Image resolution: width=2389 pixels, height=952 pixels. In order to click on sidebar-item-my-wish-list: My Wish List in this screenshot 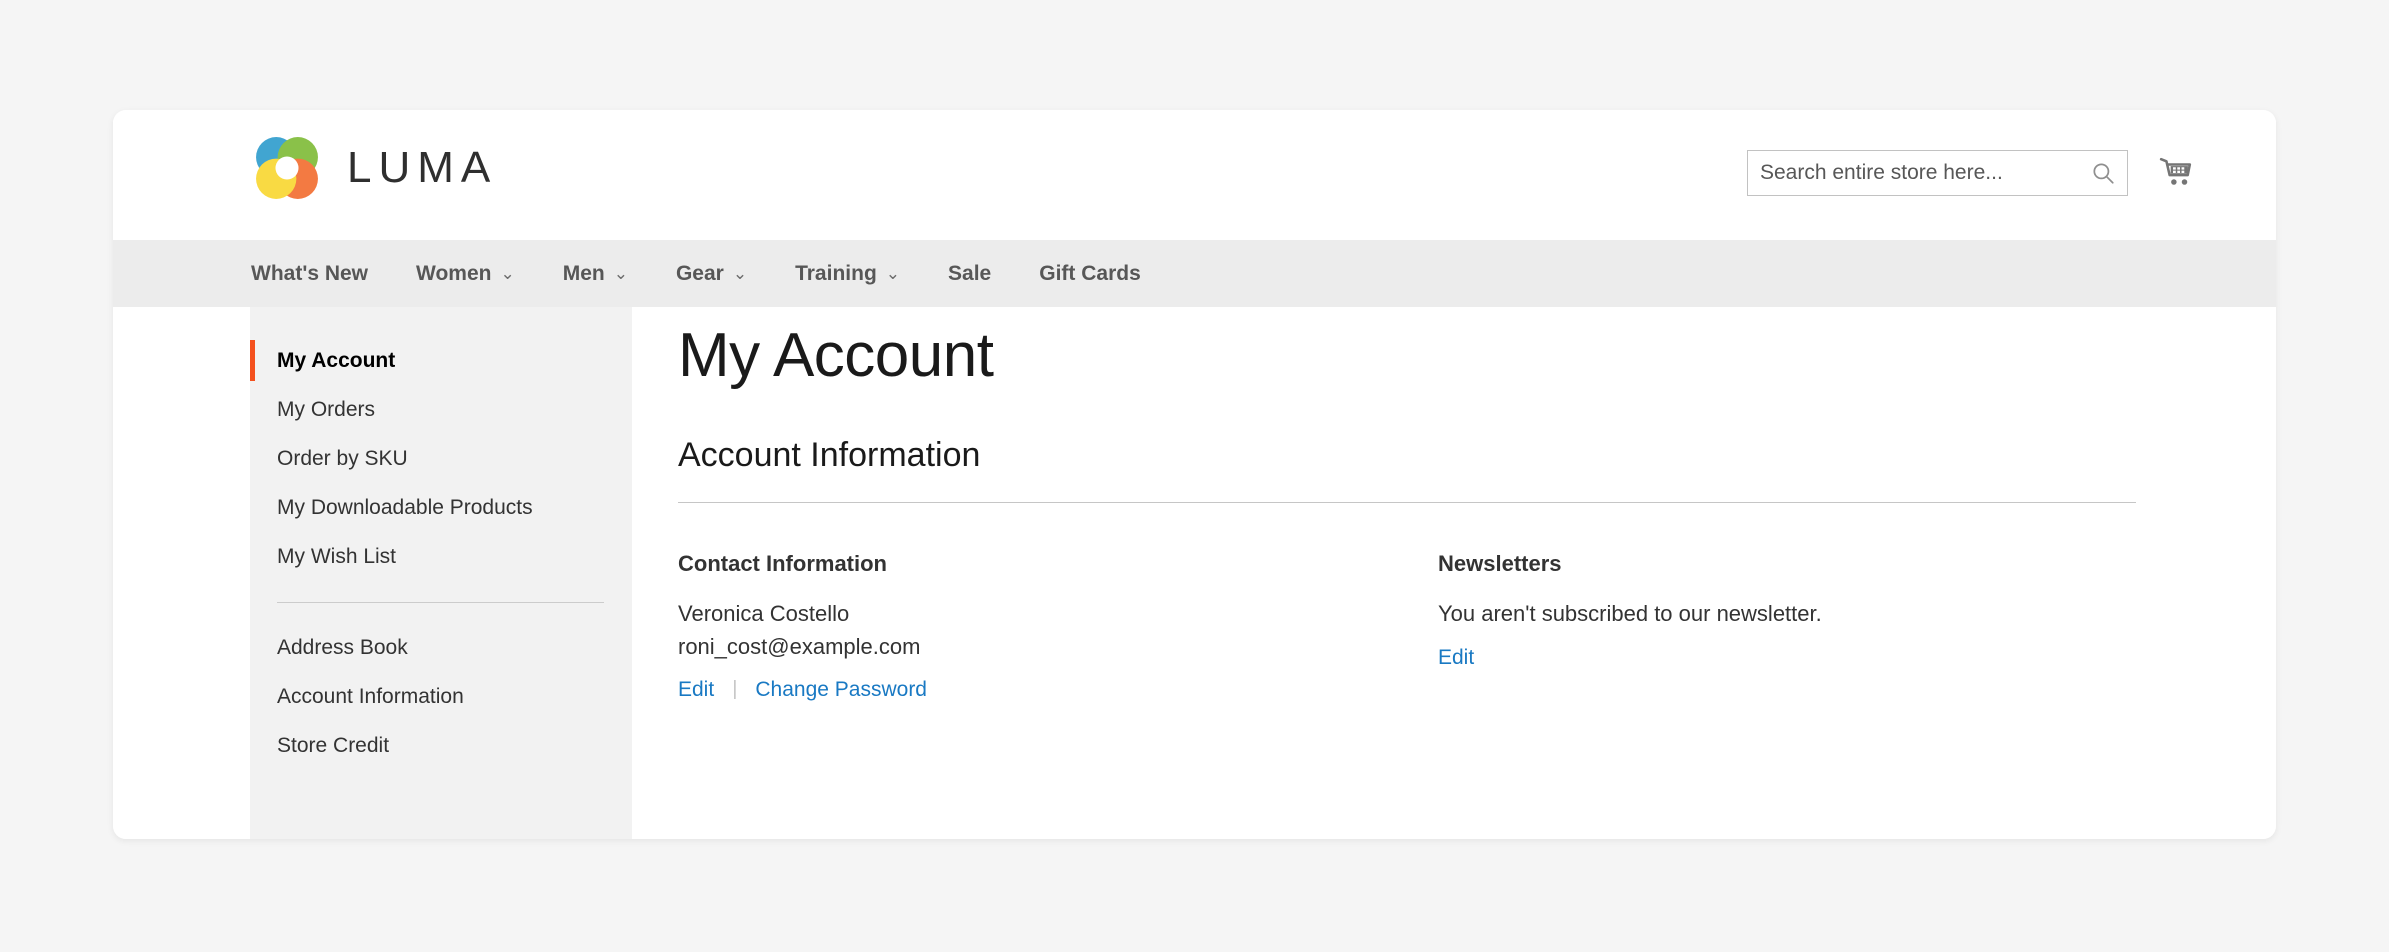, I will do `click(441, 556)`.